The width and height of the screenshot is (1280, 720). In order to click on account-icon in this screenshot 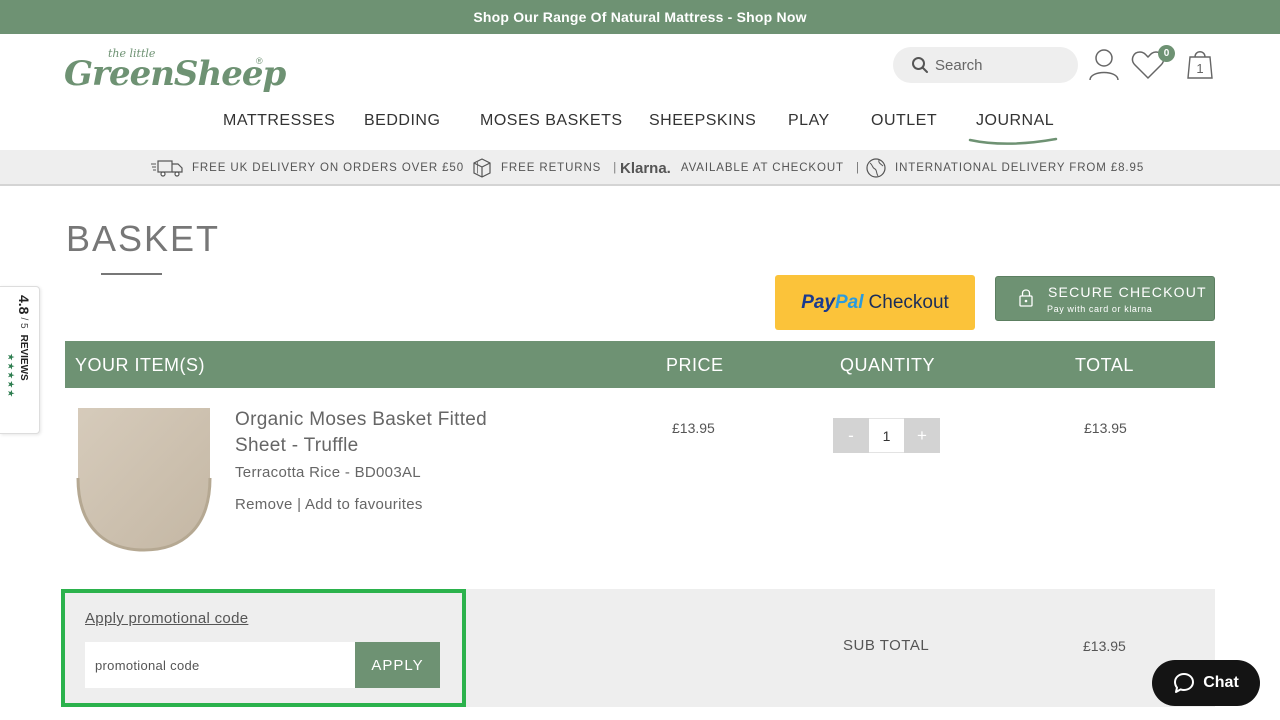, I will do `click(1104, 65)`.